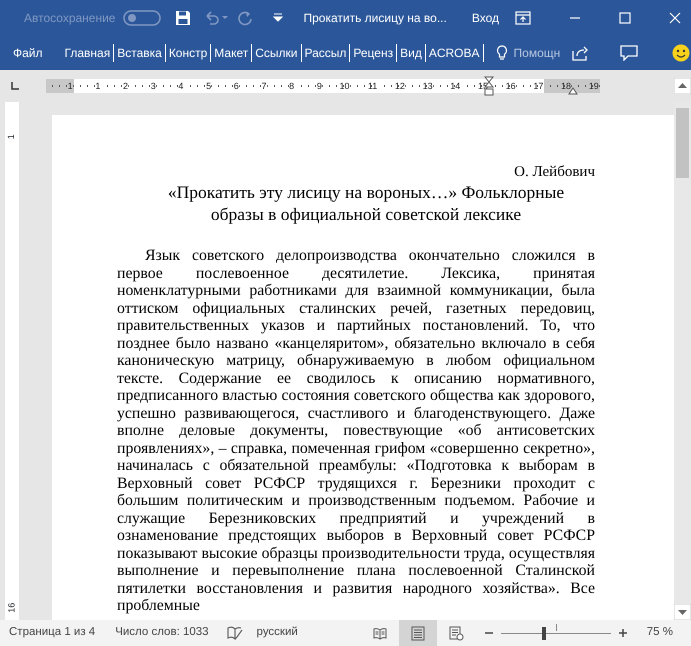 This screenshot has height=646, width=691. Describe the element at coordinates (189, 53) in the screenshot. I see `ribbon-tab: Констр` at that location.